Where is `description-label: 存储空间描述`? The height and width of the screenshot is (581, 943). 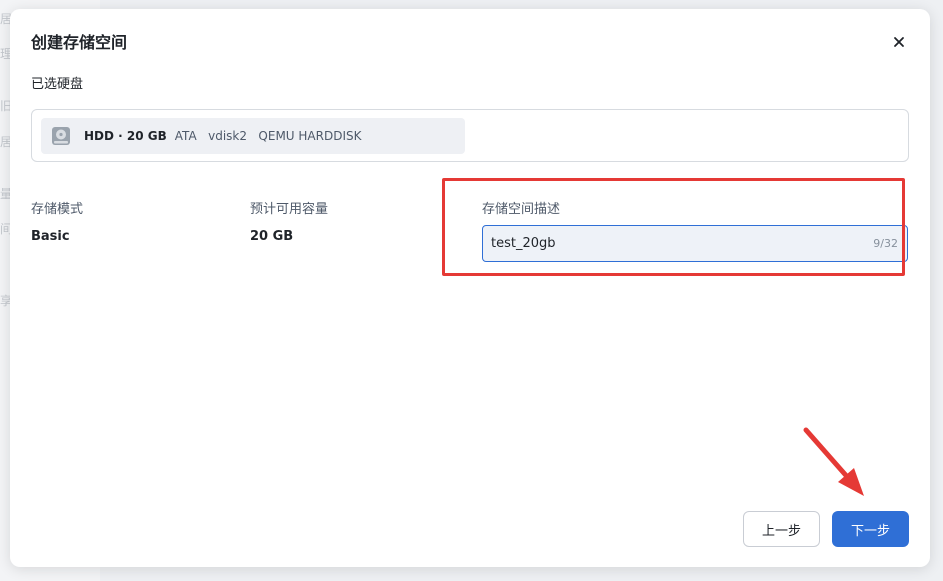
description-label: 存储空间描述 is located at coordinates (521, 209).